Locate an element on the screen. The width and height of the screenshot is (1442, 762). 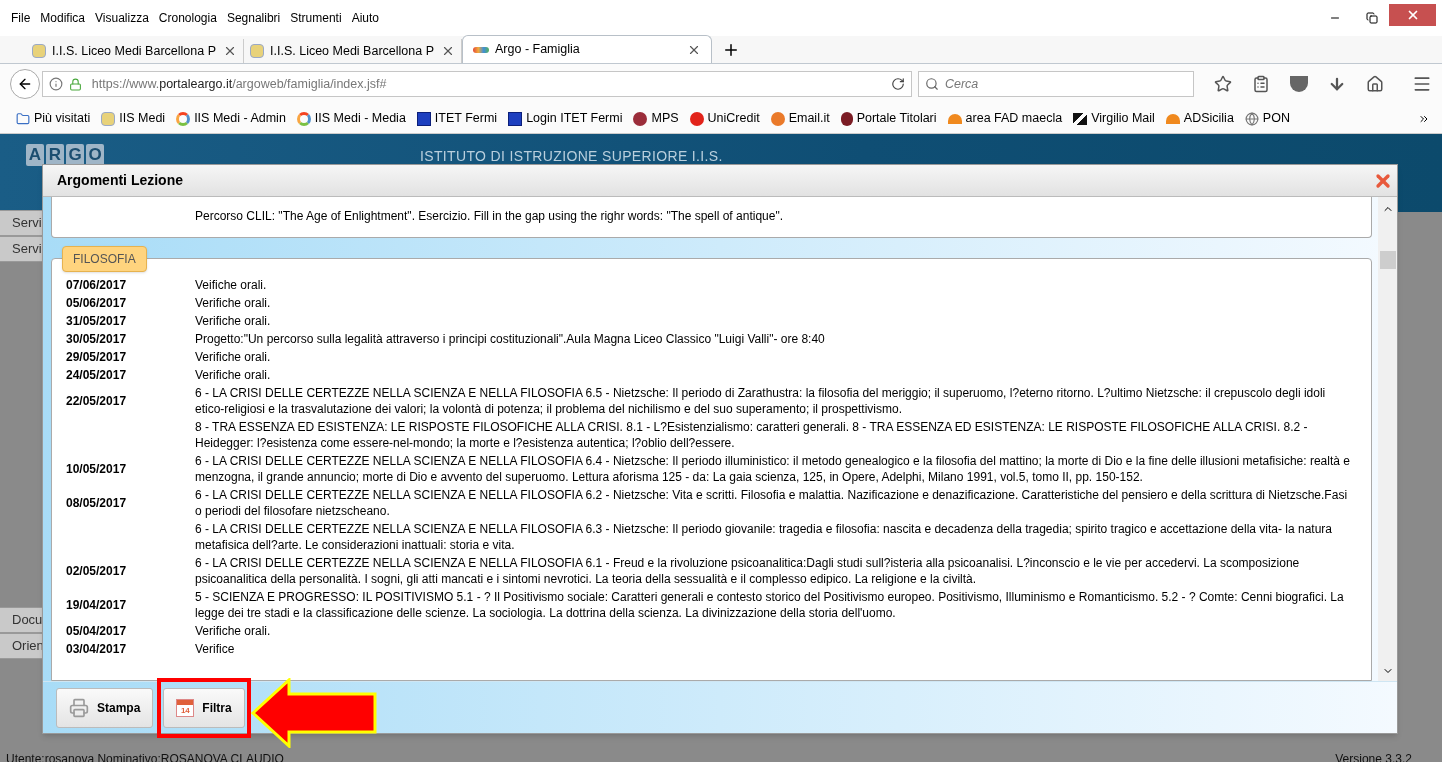
reload-icon is located at coordinates (897, 84).